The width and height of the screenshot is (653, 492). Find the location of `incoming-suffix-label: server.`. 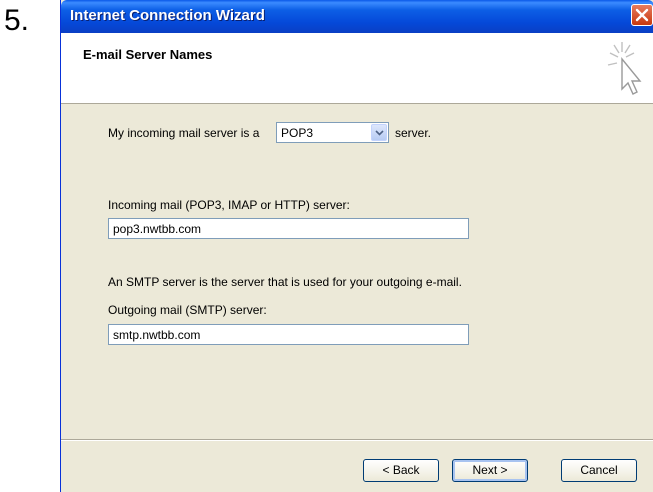

incoming-suffix-label: server. is located at coordinates (413, 133).